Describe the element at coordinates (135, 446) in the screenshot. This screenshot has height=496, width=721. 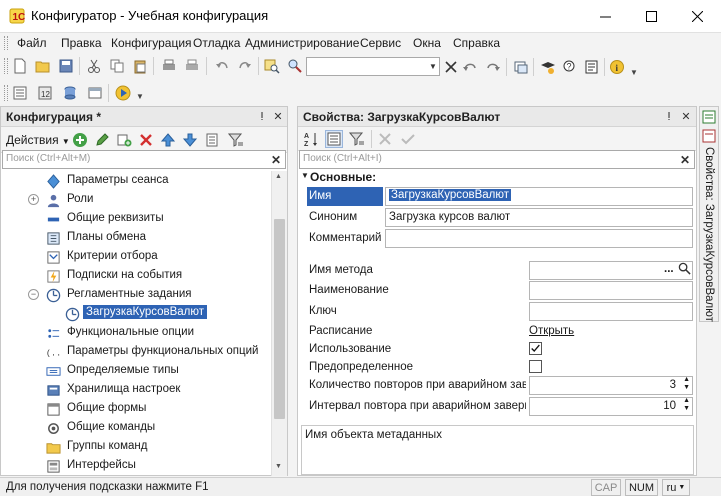
I see `tree-item-command-groups: Группы команд` at that location.